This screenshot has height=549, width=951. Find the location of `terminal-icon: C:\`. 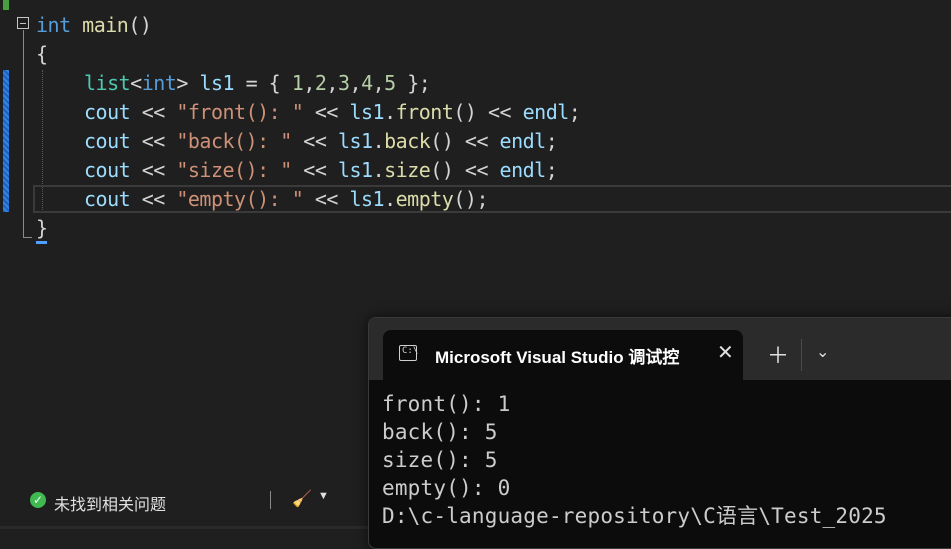

terminal-icon: C:\ is located at coordinates (408, 353).